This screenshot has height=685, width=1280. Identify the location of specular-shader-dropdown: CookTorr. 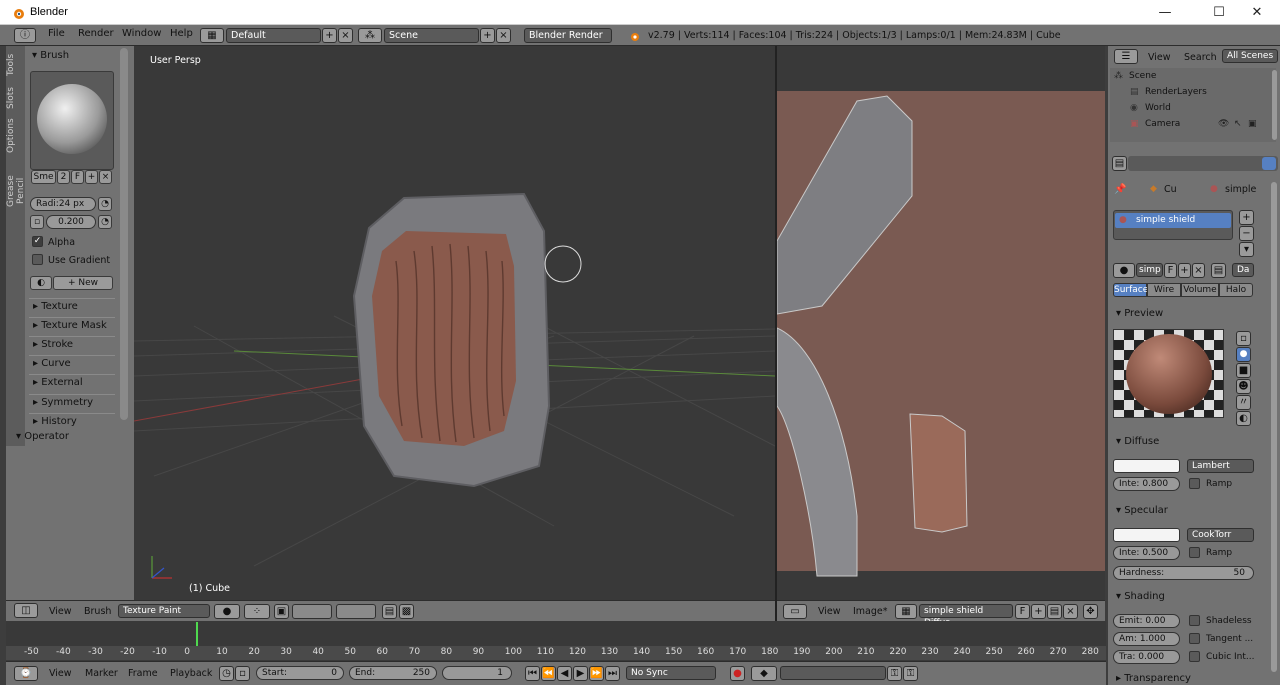
(1220, 535).